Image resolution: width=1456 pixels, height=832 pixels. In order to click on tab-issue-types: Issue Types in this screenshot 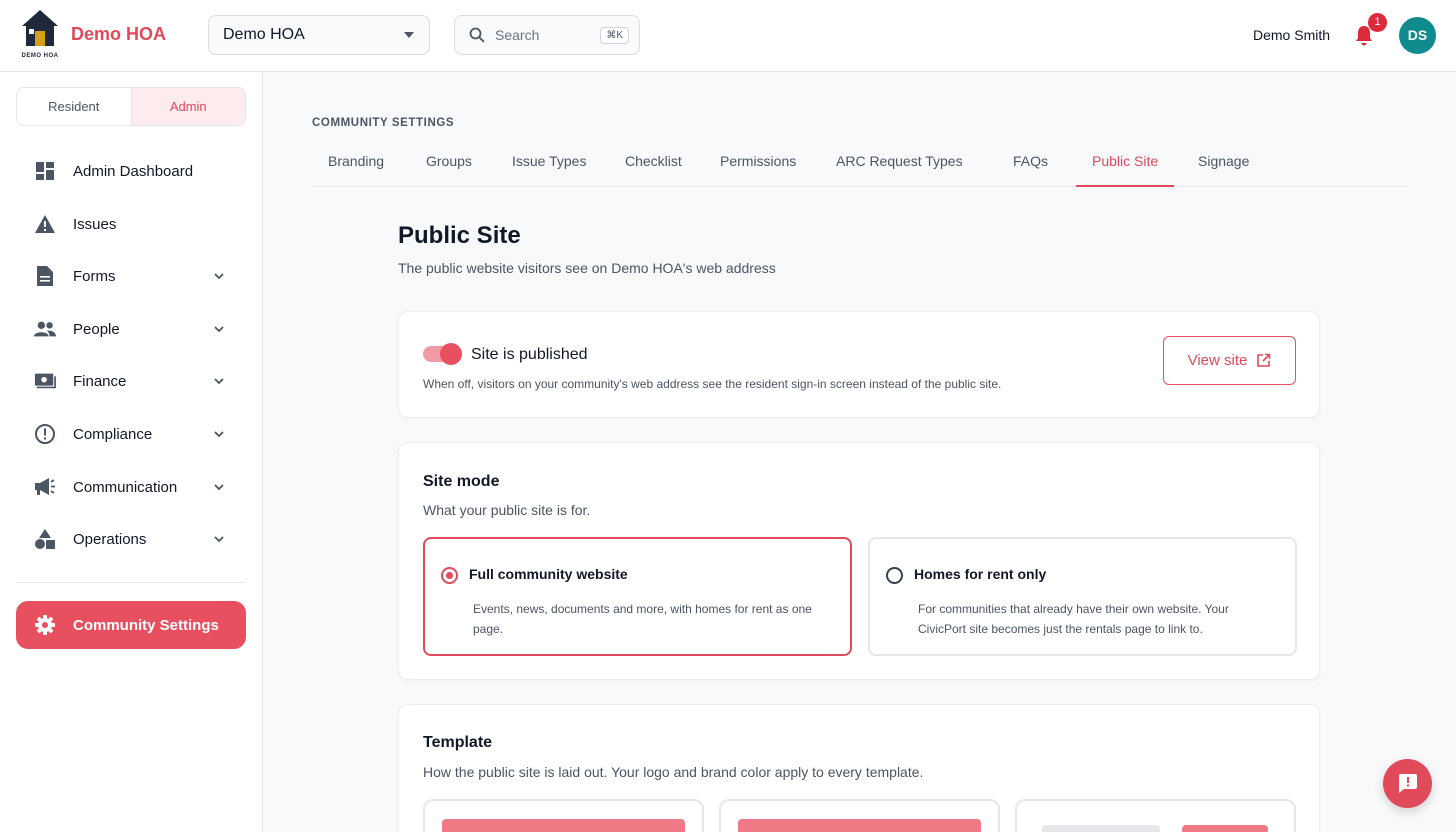, I will do `click(549, 165)`.